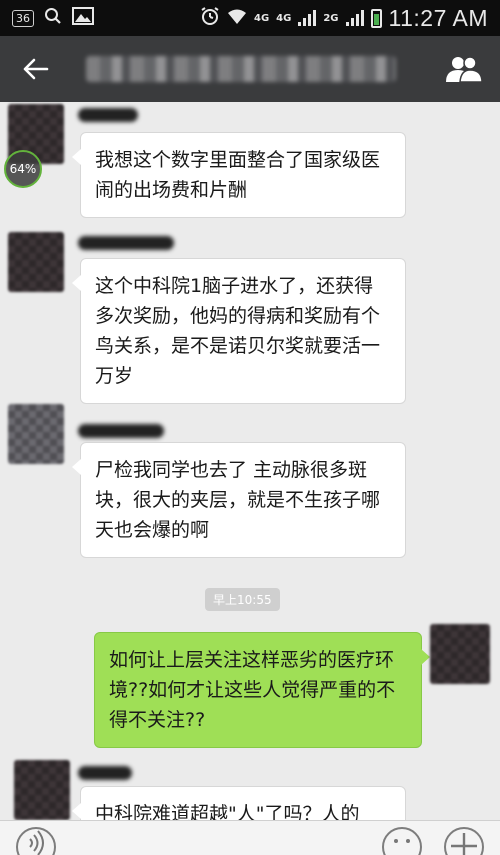 This screenshot has width=500, height=855. I want to click on signal-icon, so click(307, 18).